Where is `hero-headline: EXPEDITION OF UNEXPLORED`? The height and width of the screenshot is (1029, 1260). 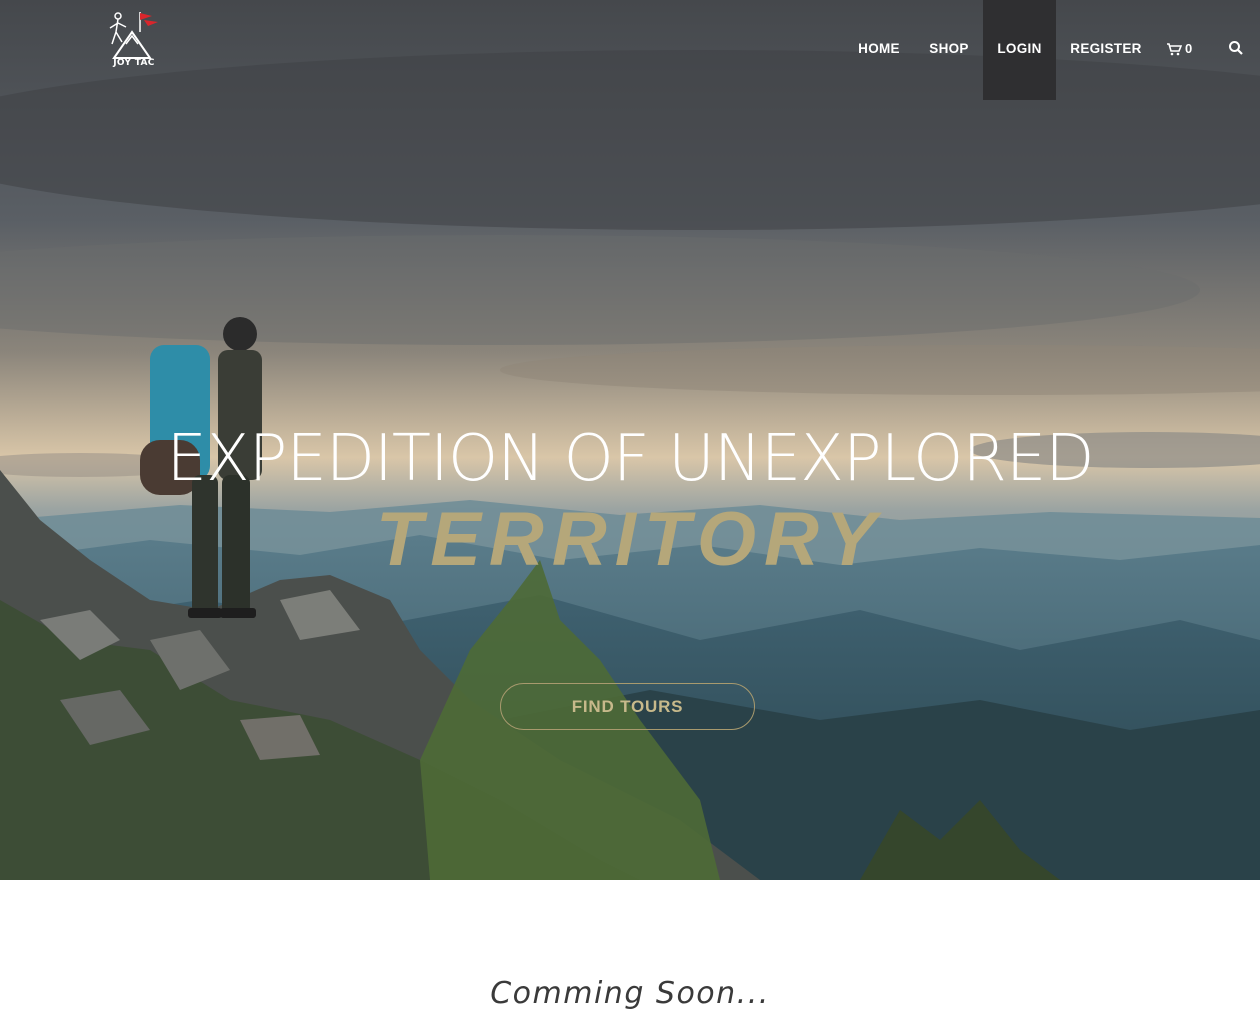 hero-headline: EXPEDITION OF UNEXPLORED is located at coordinates (630, 459).